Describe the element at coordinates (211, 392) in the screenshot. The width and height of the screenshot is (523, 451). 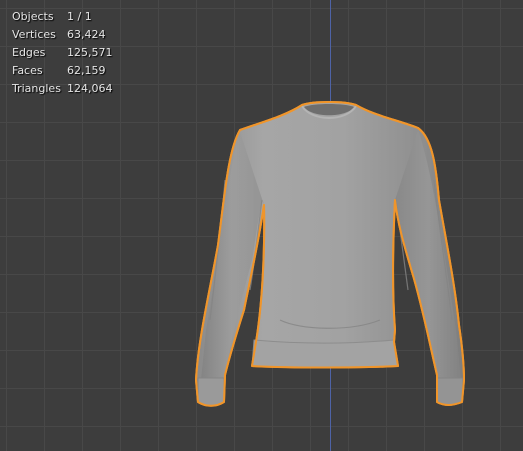
I see `left-cuff` at that location.